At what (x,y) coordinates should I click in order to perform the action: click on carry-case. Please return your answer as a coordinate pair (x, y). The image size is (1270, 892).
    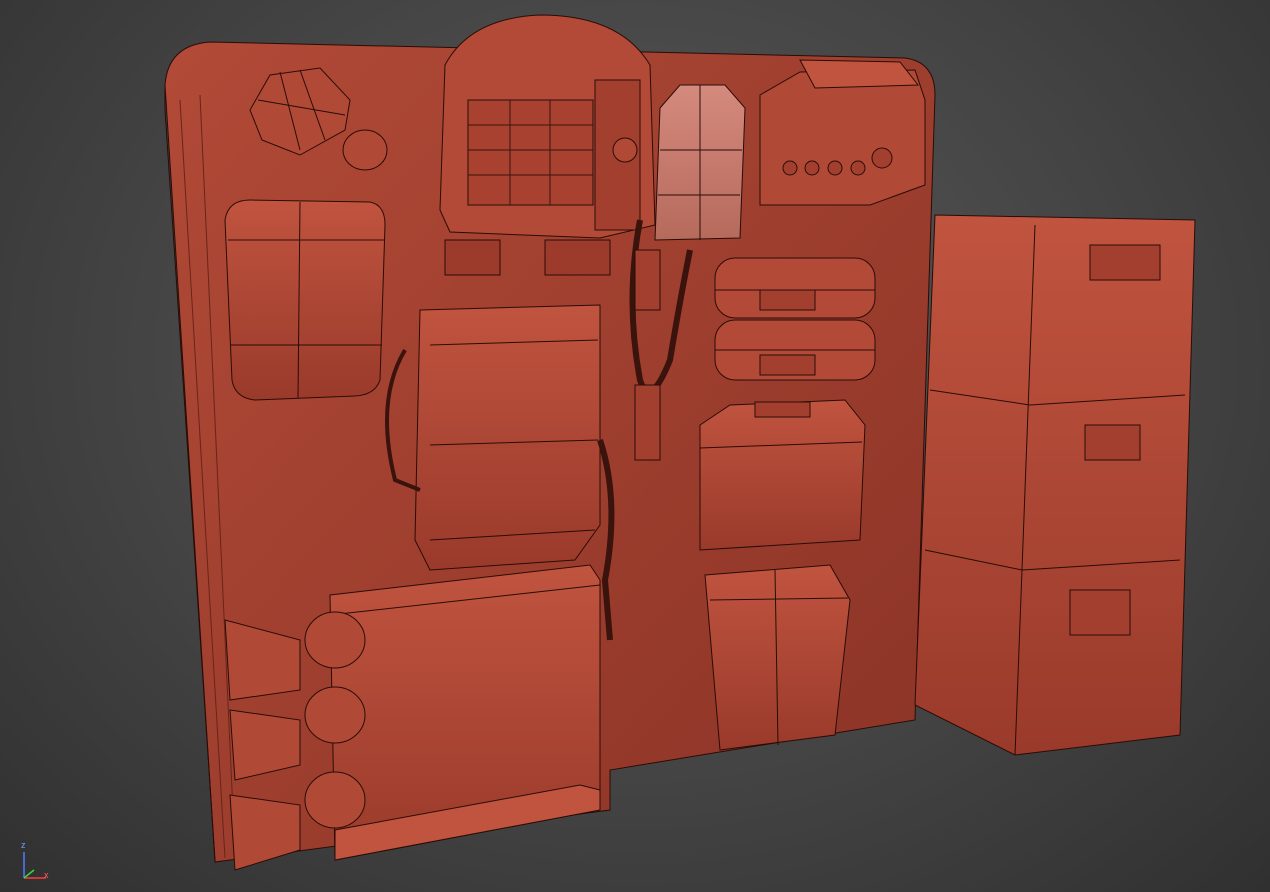
    Looking at the image, I should click on (782, 475).